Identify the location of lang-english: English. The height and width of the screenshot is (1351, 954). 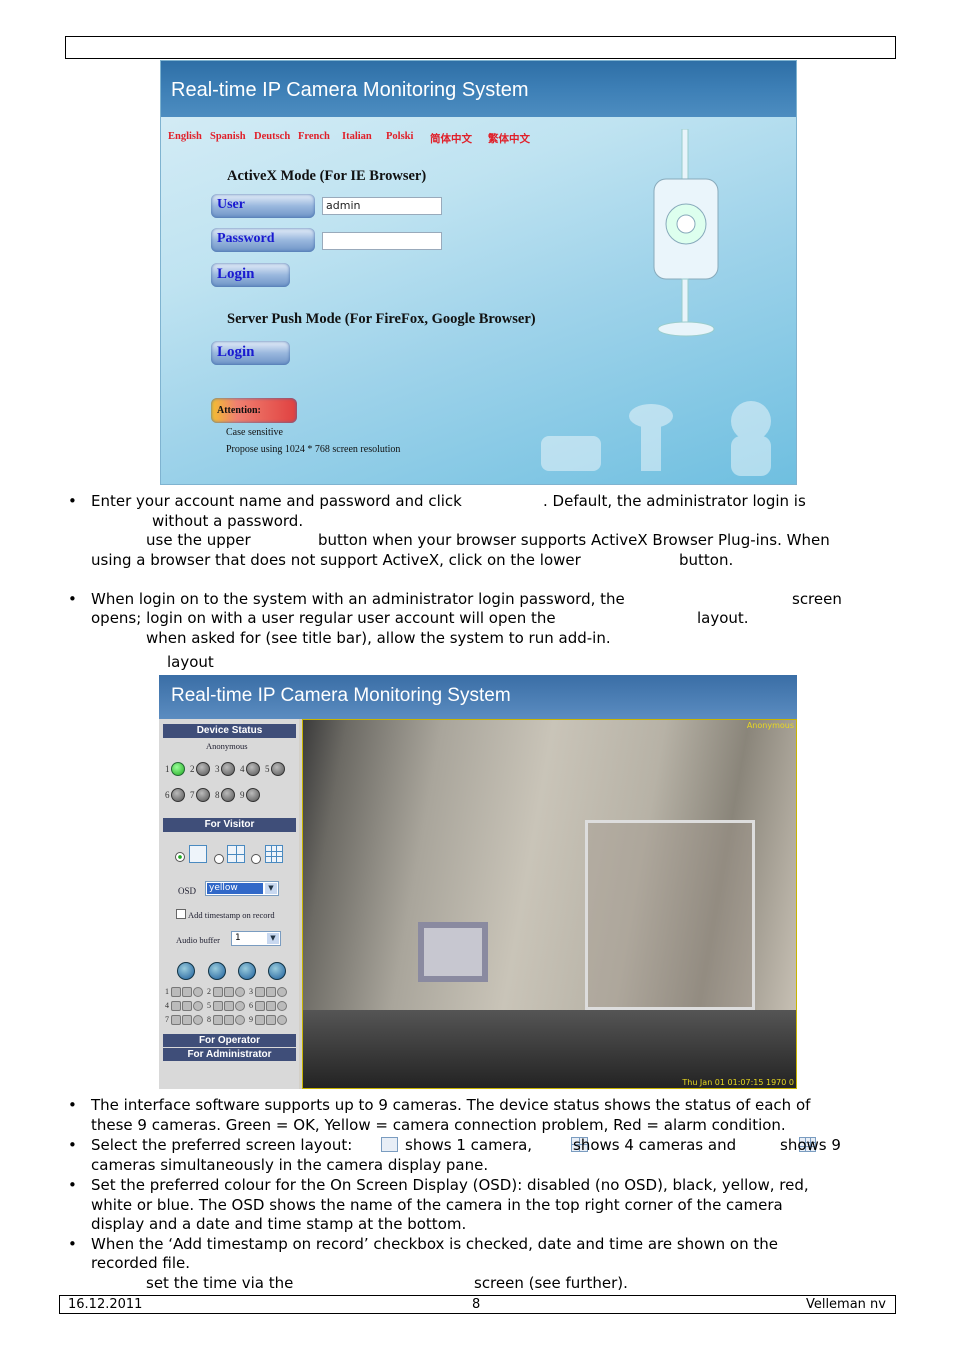
(185, 136).